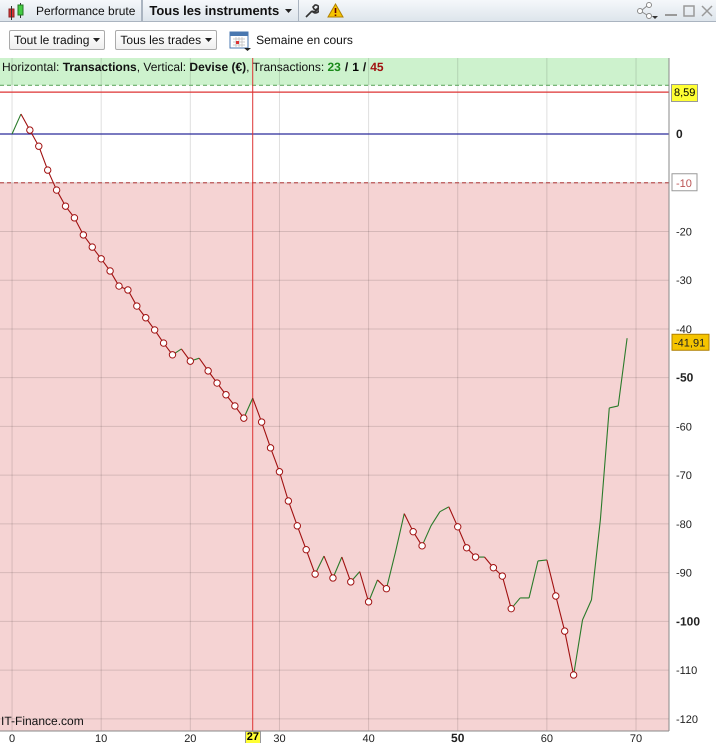 Image resolution: width=716 pixels, height=743 pixels. Describe the element at coordinates (687, 671) in the screenshot. I see `y-tick-label: -110` at that location.